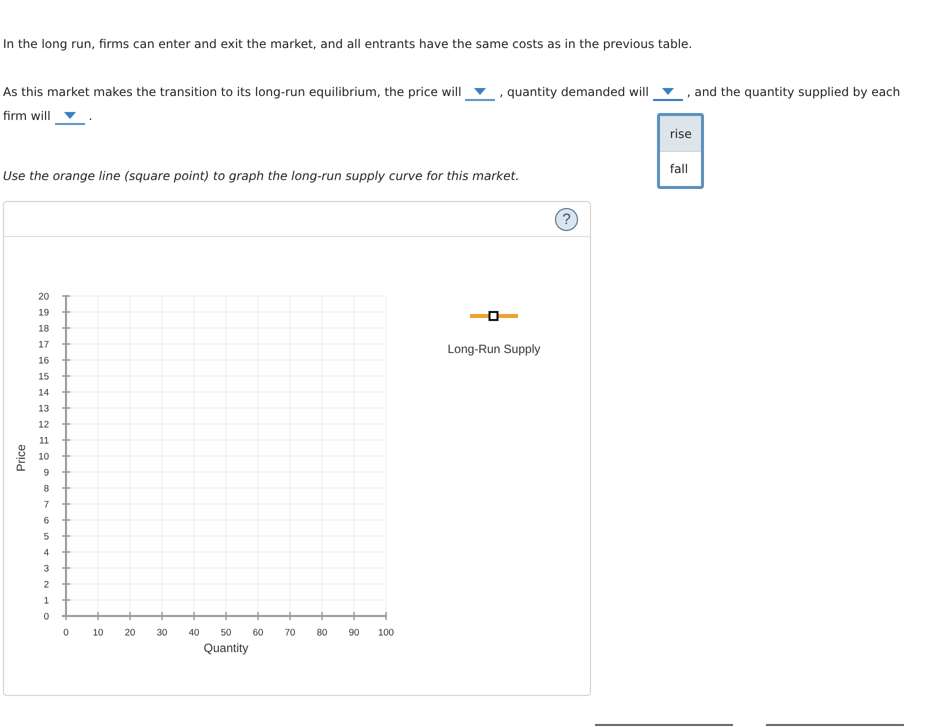 The width and height of the screenshot is (941, 727). I want to click on sentence-text: , quantity demanded will, so click(574, 92).